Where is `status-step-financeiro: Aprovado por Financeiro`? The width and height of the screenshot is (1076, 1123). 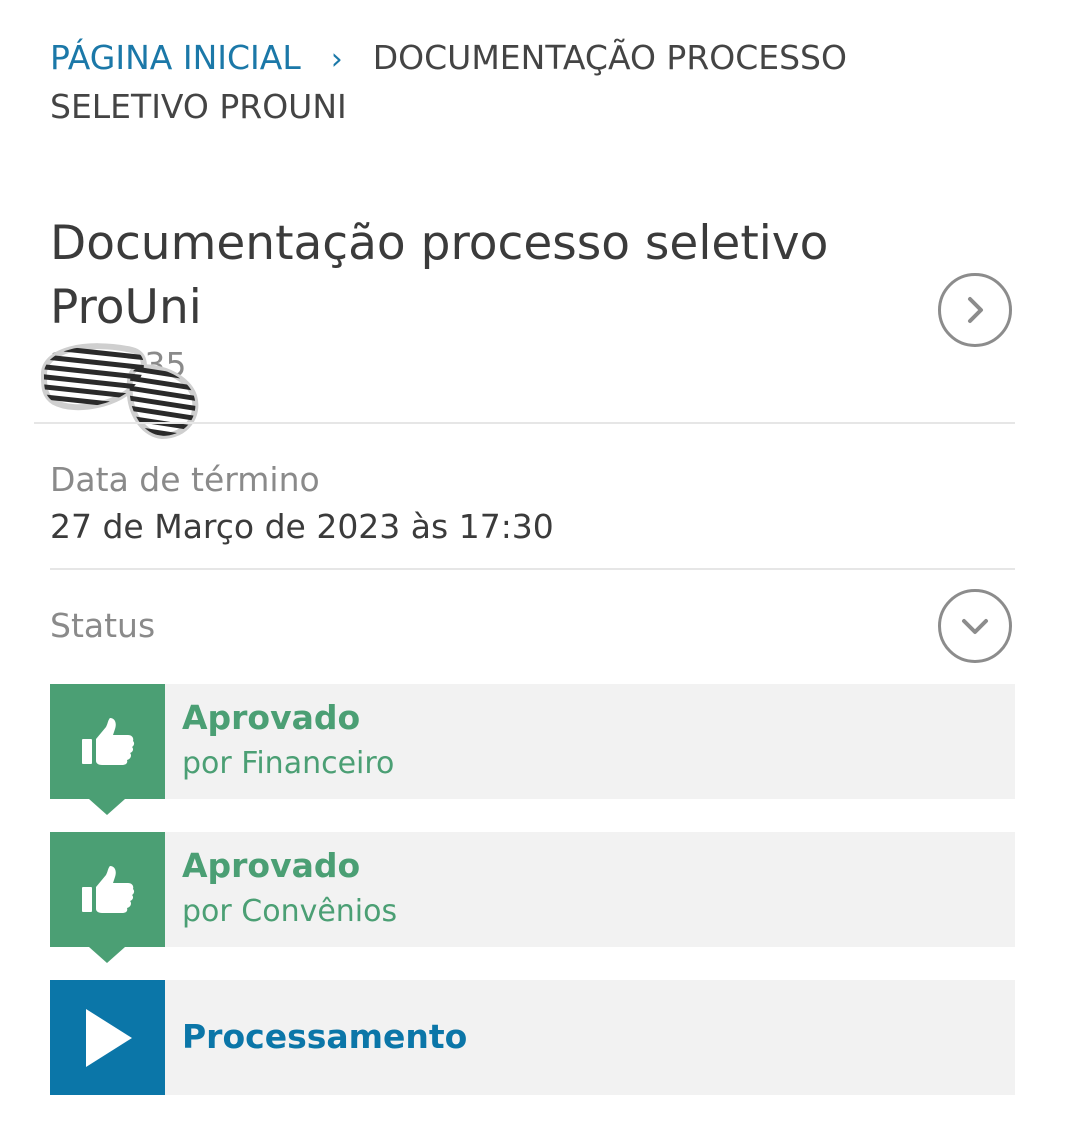
status-step-financeiro: Aprovado por Financeiro is located at coordinates (532, 749).